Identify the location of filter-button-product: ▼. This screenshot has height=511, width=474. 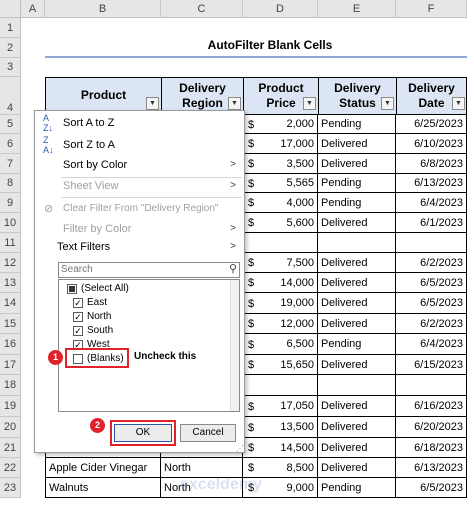
(152, 103).